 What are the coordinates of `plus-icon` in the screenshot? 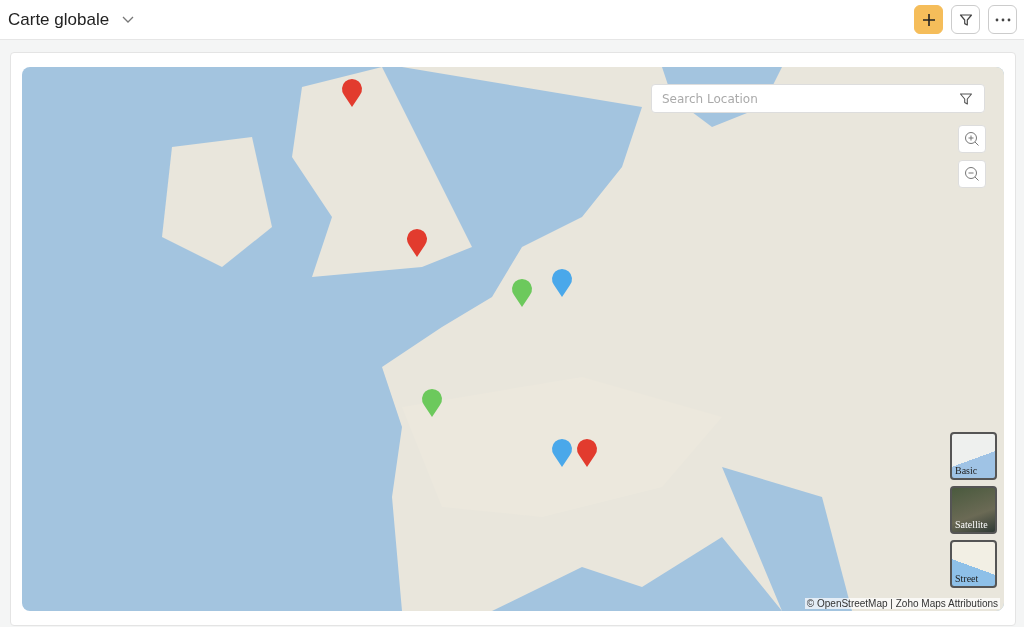 It's located at (928, 19).